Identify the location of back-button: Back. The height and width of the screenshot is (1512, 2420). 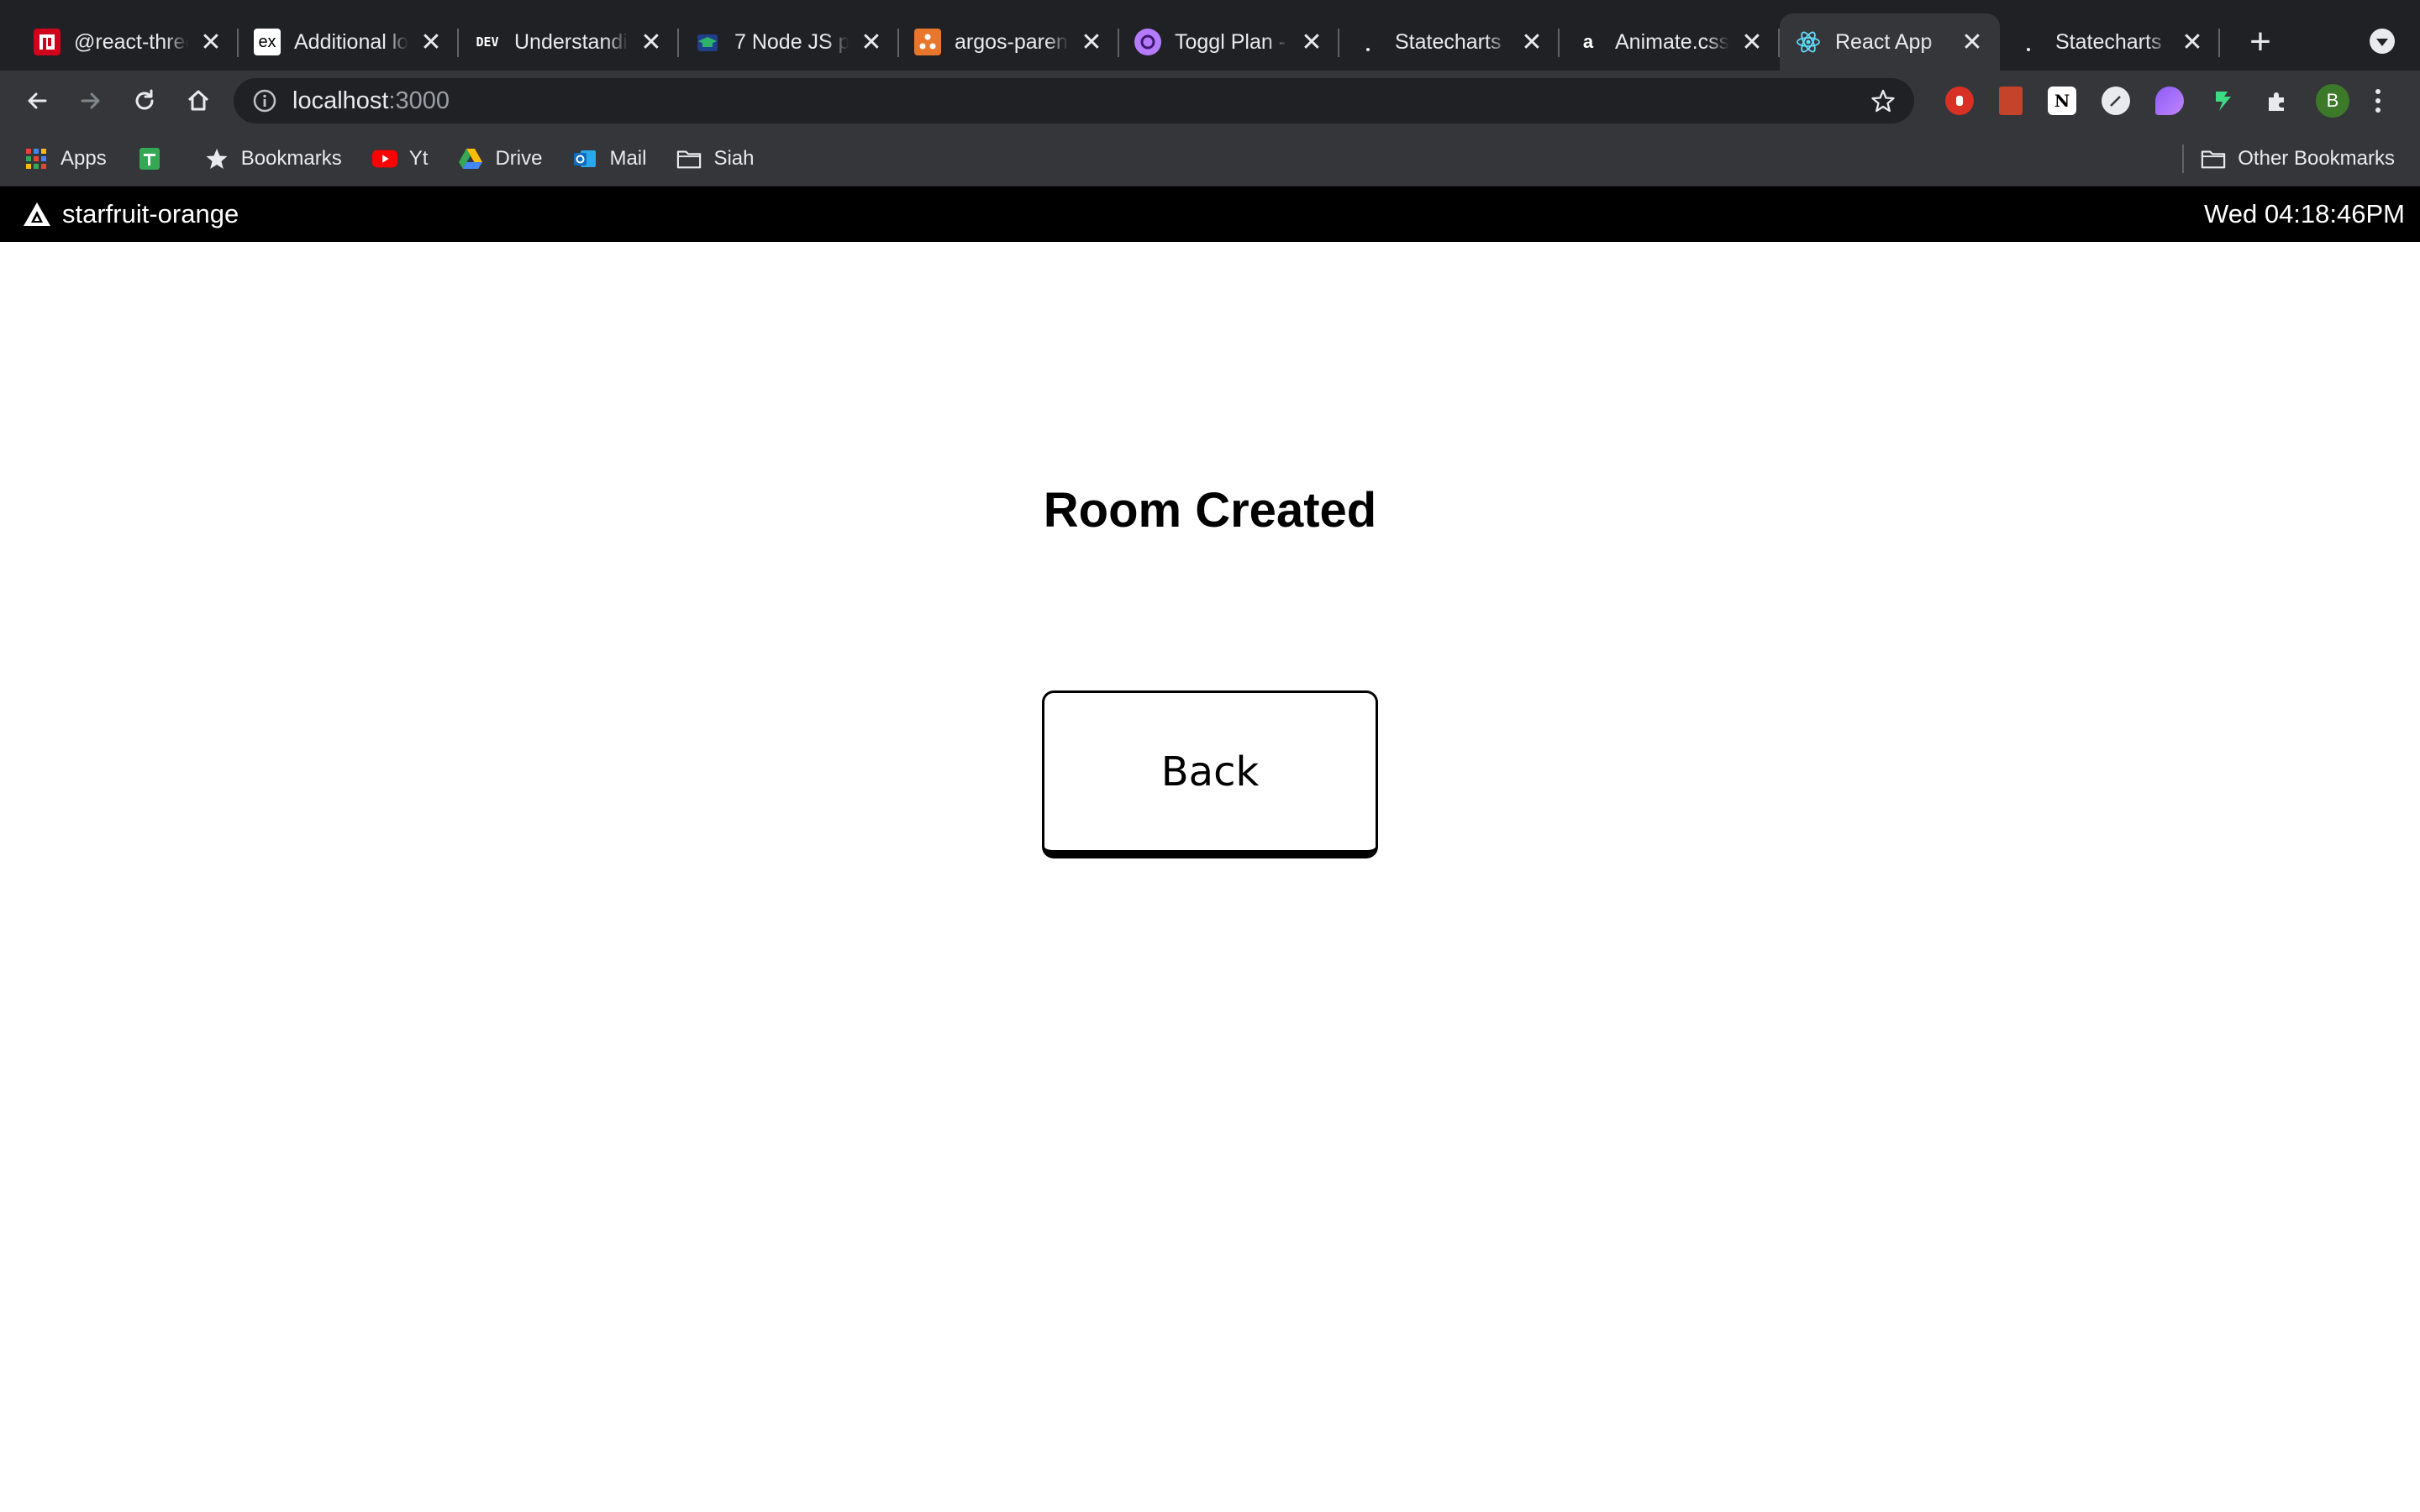
(1210, 774).